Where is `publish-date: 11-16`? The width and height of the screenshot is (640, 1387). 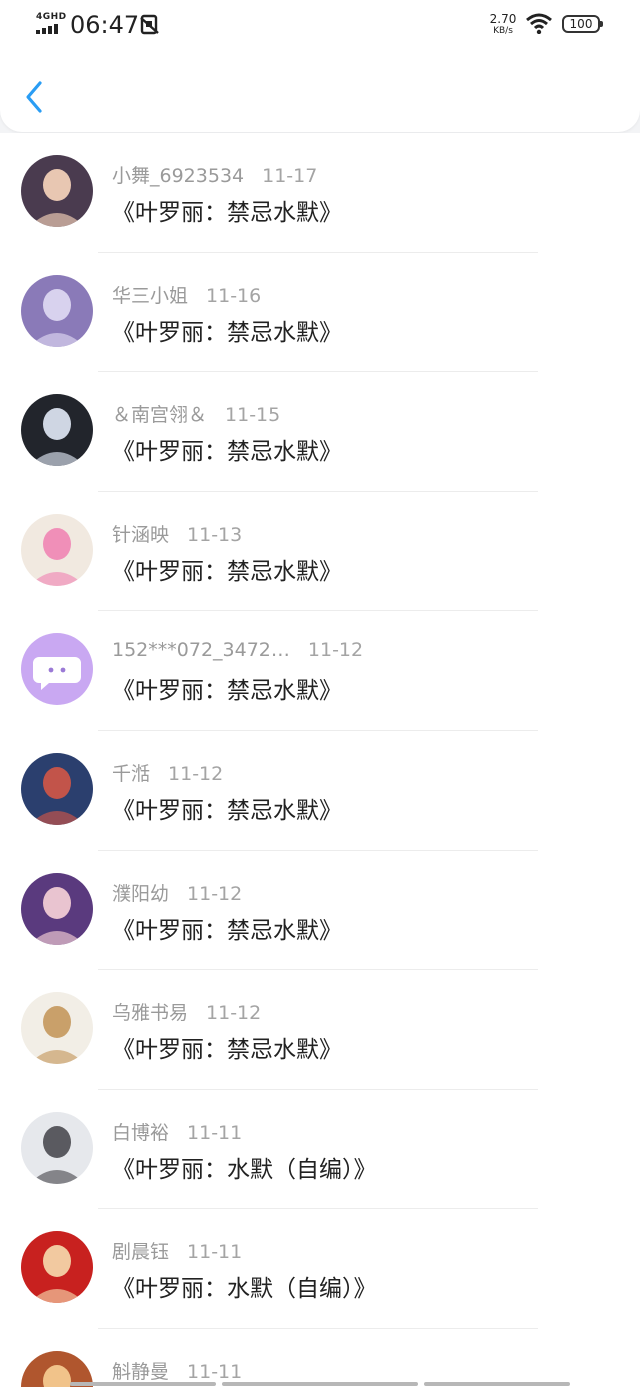 publish-date: 11-16 is located at coordinates (234, 295).